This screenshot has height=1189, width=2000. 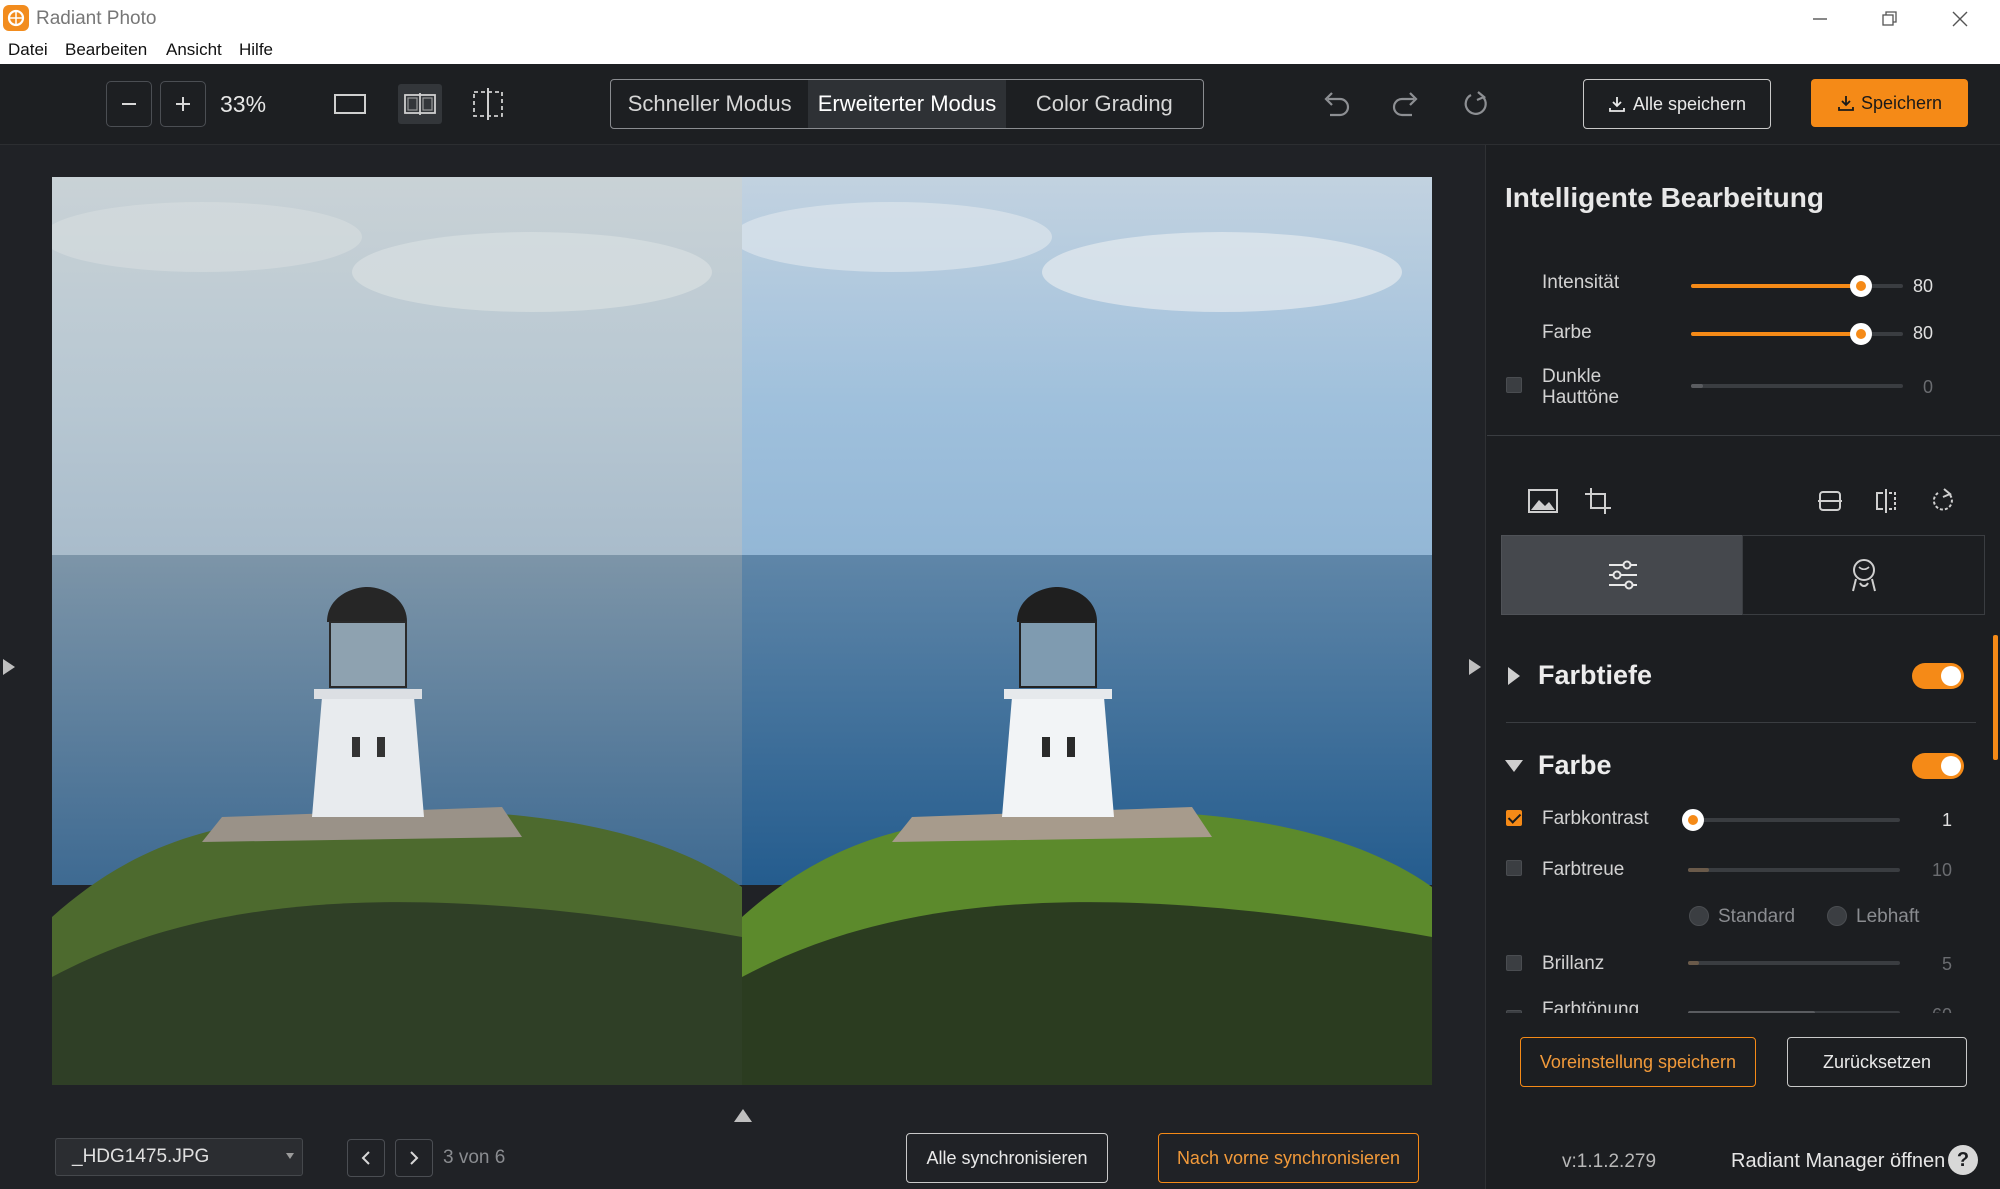 What do you see at coordinates (1960, 19) in the screenshot?
I see `close-button` at bounding box center [1960, 19].